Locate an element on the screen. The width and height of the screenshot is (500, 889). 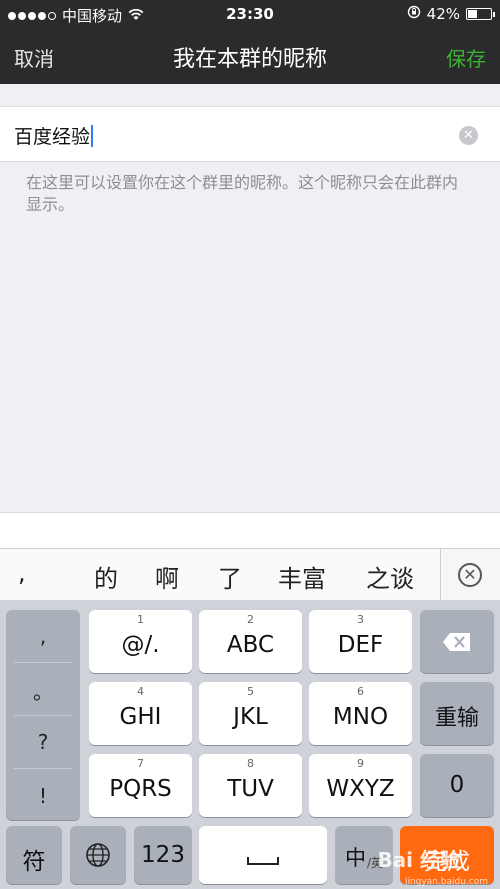
globe-icon is located at coordinates (98, 855).